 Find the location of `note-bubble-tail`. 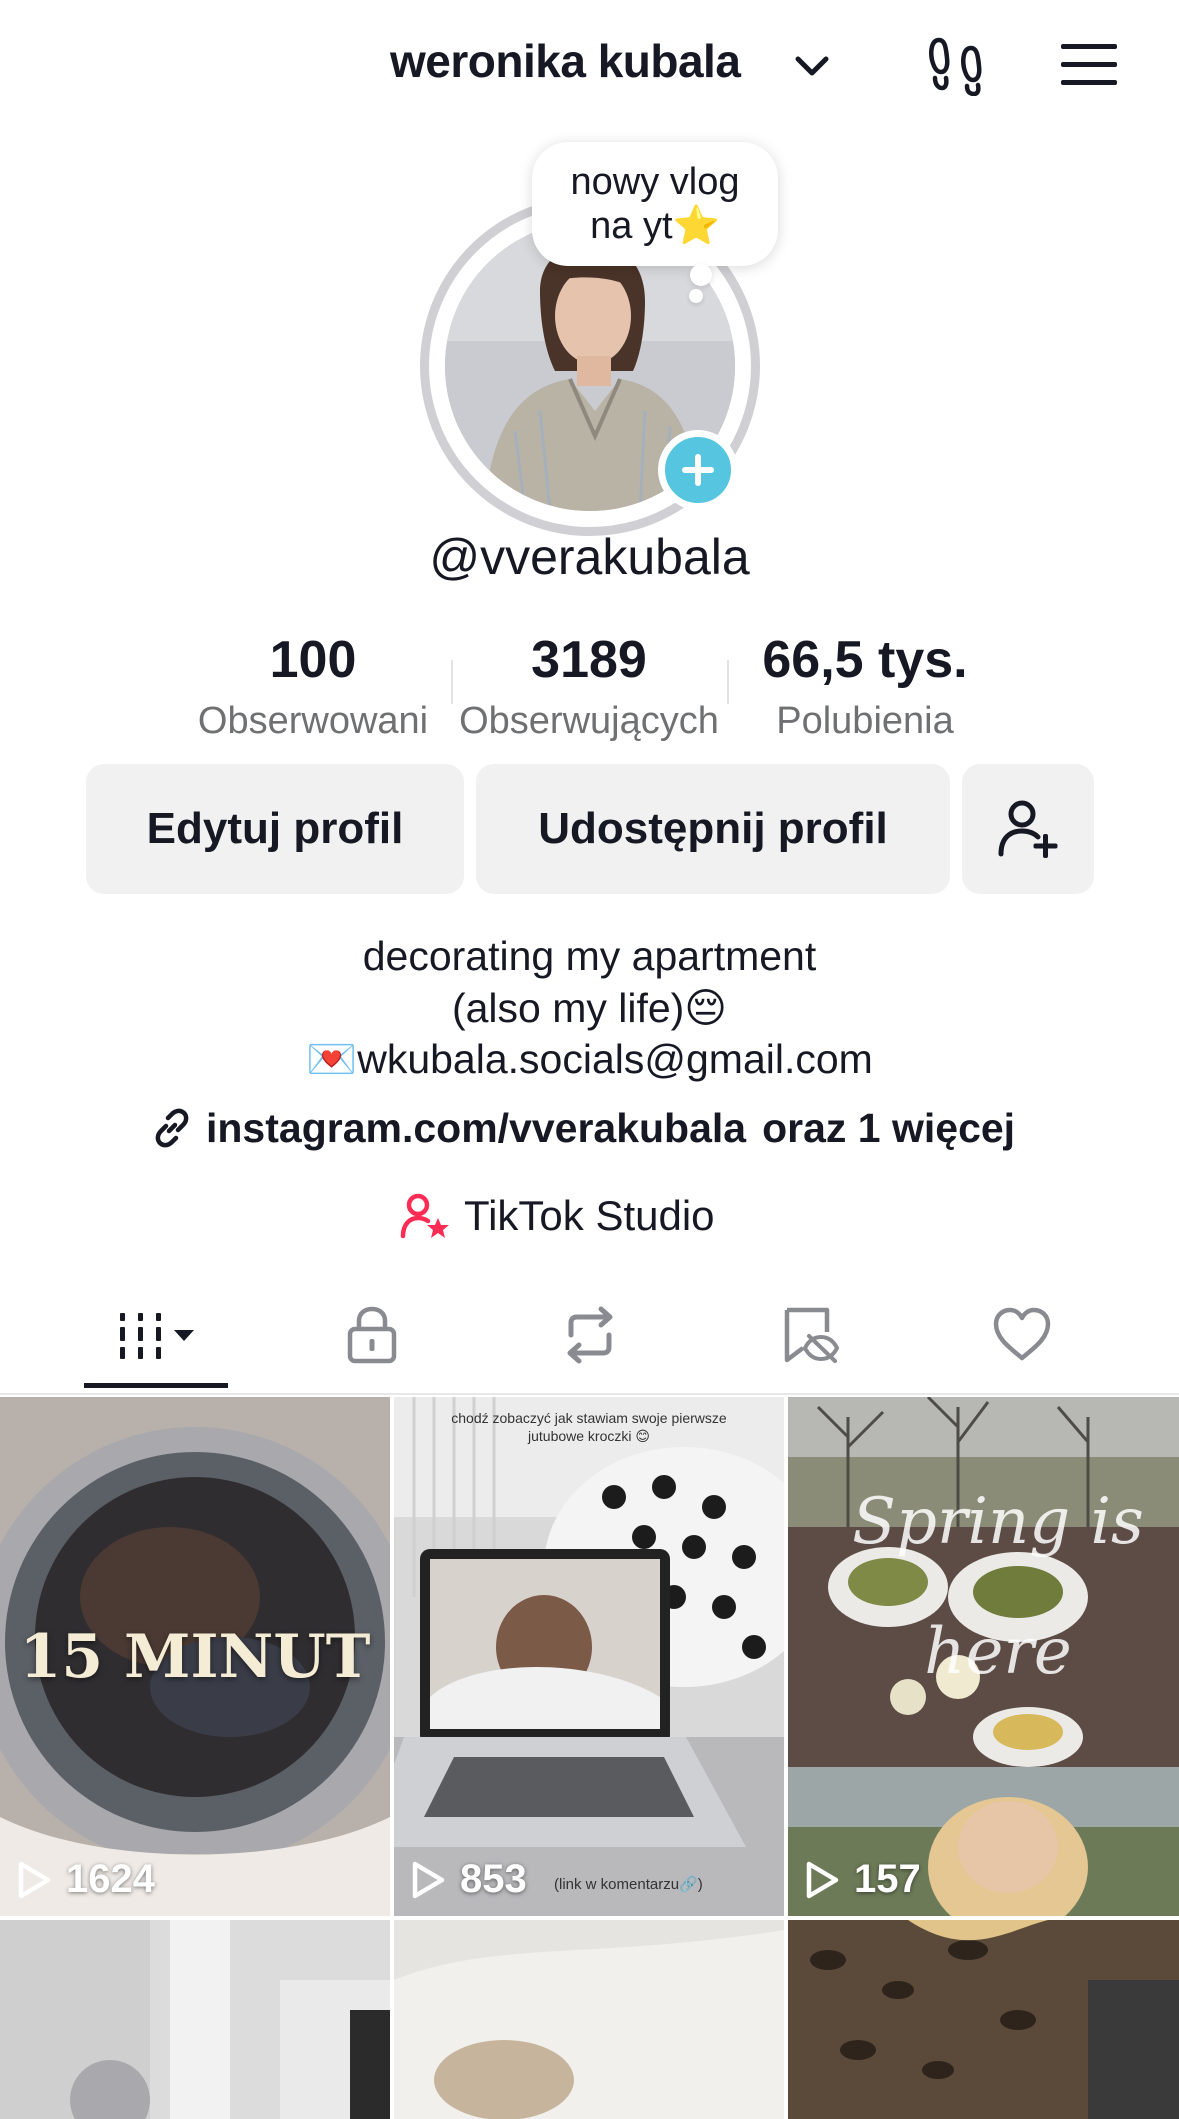

note-bubble-tail is located at coordinates (701, 275).